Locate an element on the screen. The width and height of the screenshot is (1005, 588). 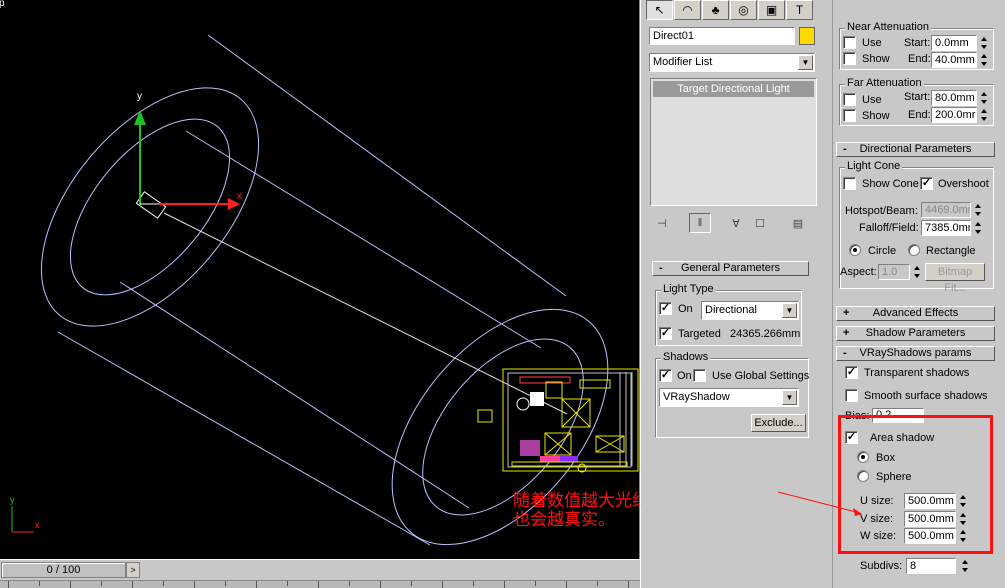
display-tab-icon: ▣ is located at coordinates (771, 10).